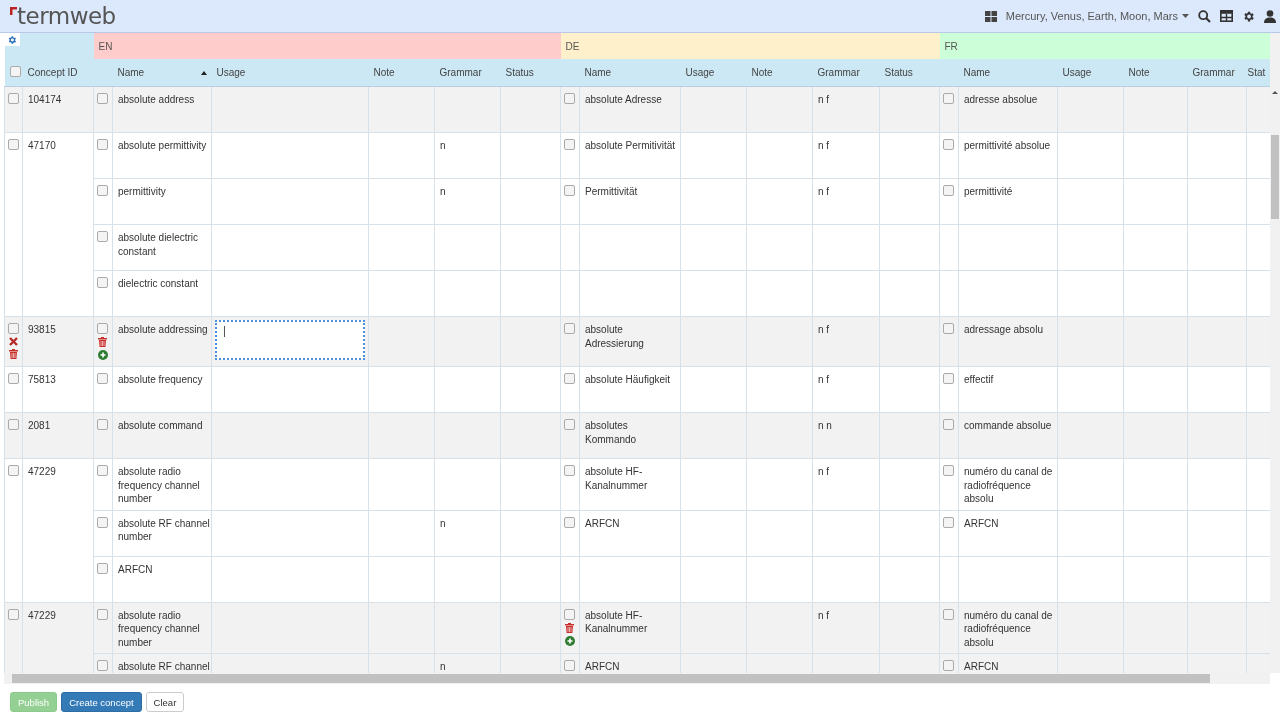  Describe the element at coordinates (630, 145) in the screenshot. I see `term-name: absolute Permitivität` at that location.